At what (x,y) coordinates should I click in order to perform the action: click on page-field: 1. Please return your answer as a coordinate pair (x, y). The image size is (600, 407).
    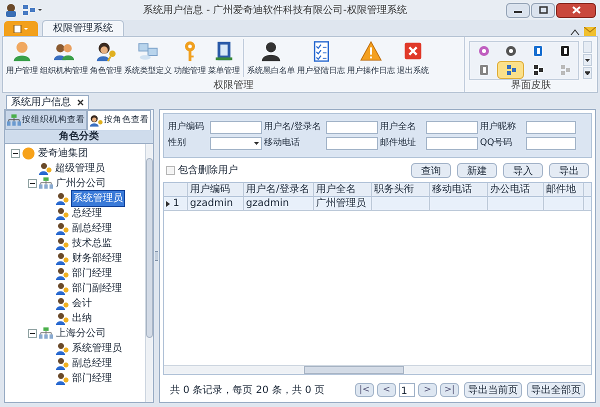
    Looking at the image, I should click on (407, 390).